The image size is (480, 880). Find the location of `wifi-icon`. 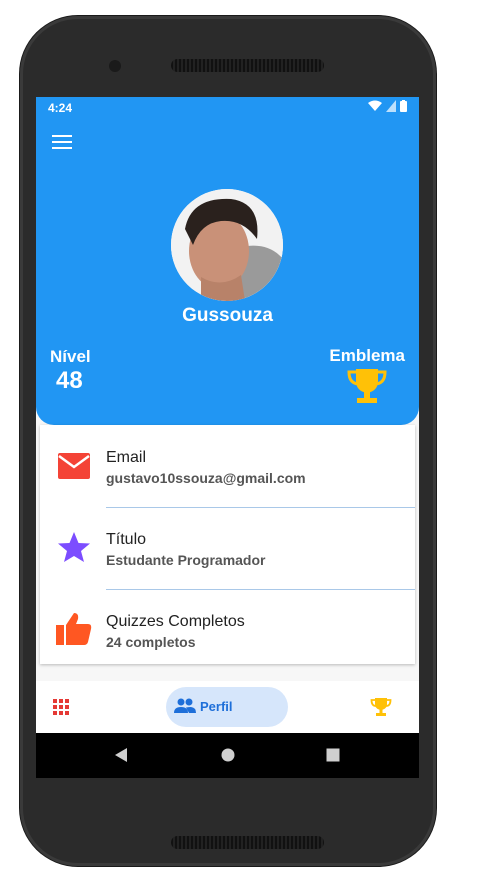

wifi-icon is located at coordinates (375, 105).